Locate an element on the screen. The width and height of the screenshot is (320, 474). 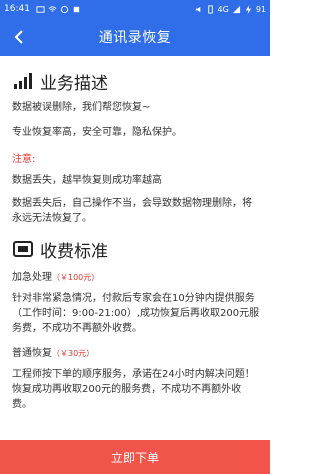
vibrate-icon is located at coordinates (210, 9).